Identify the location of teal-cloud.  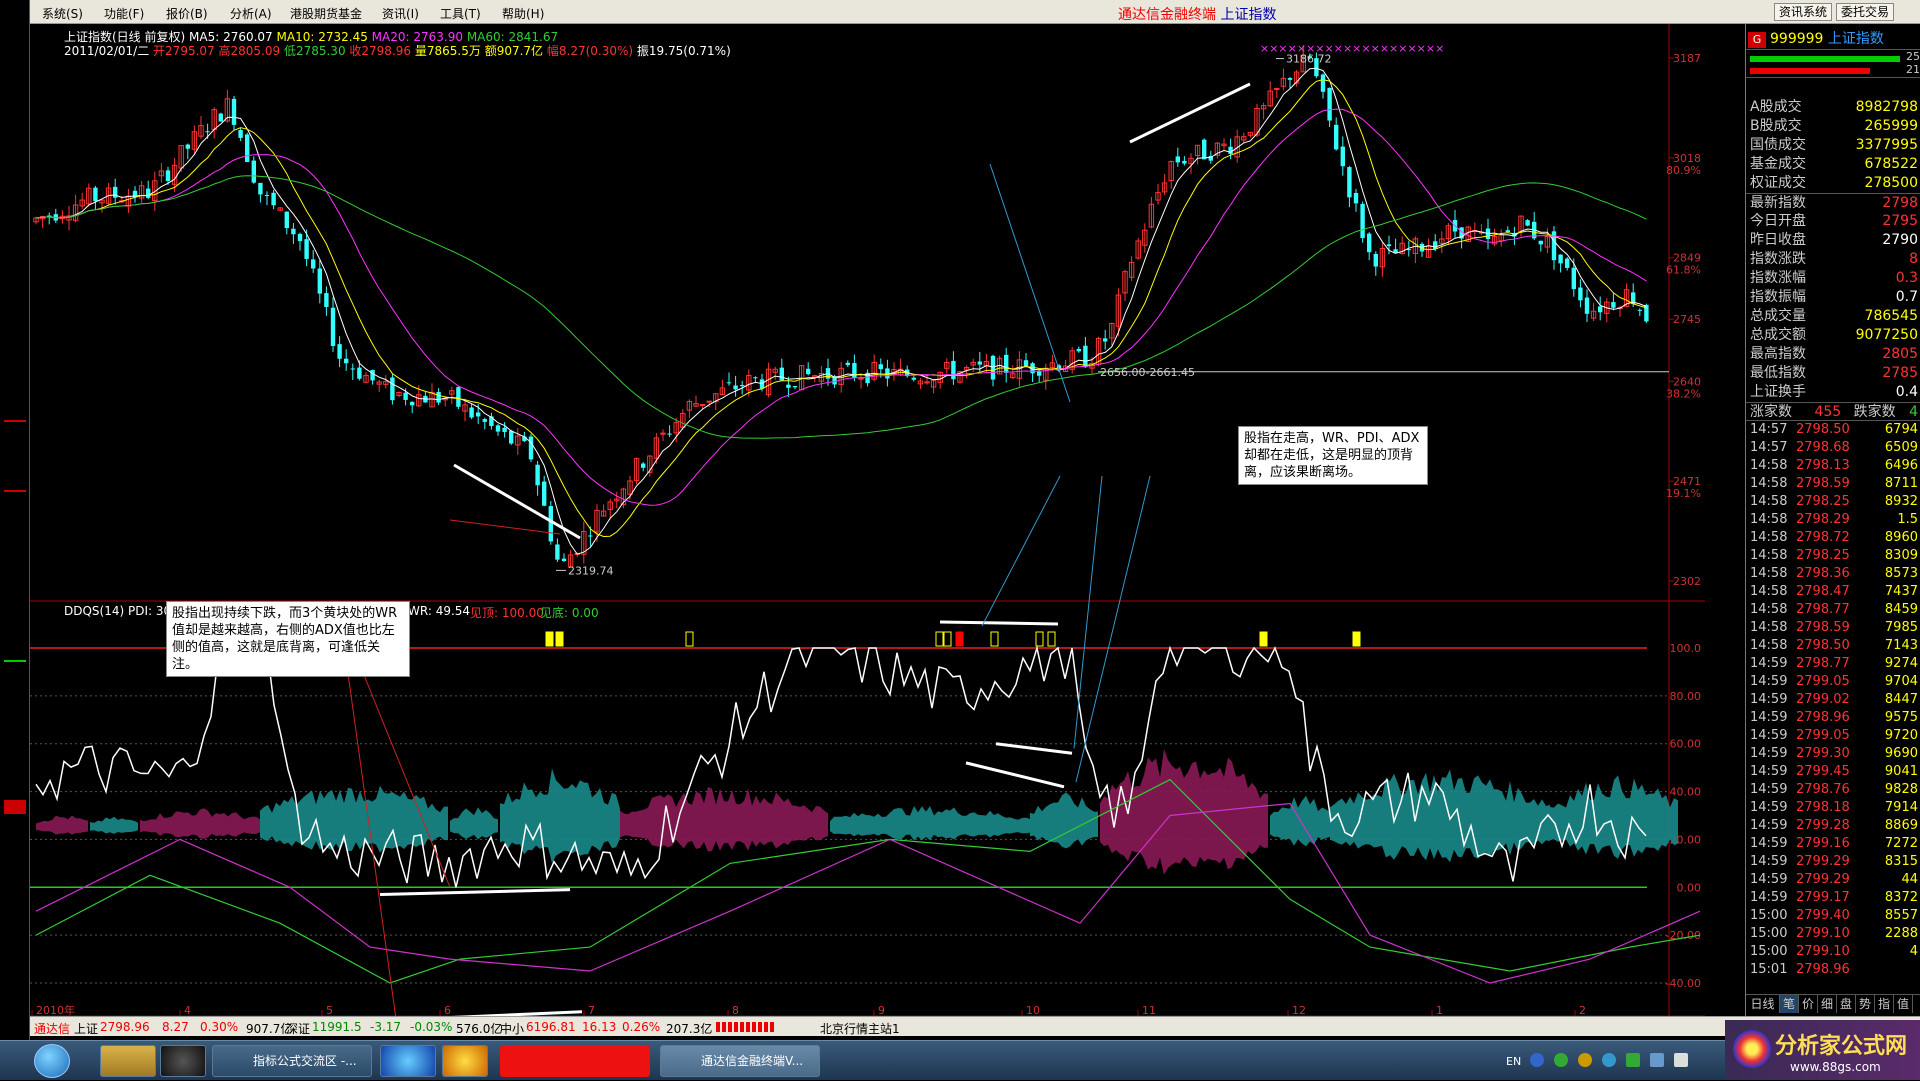
(354, 819).